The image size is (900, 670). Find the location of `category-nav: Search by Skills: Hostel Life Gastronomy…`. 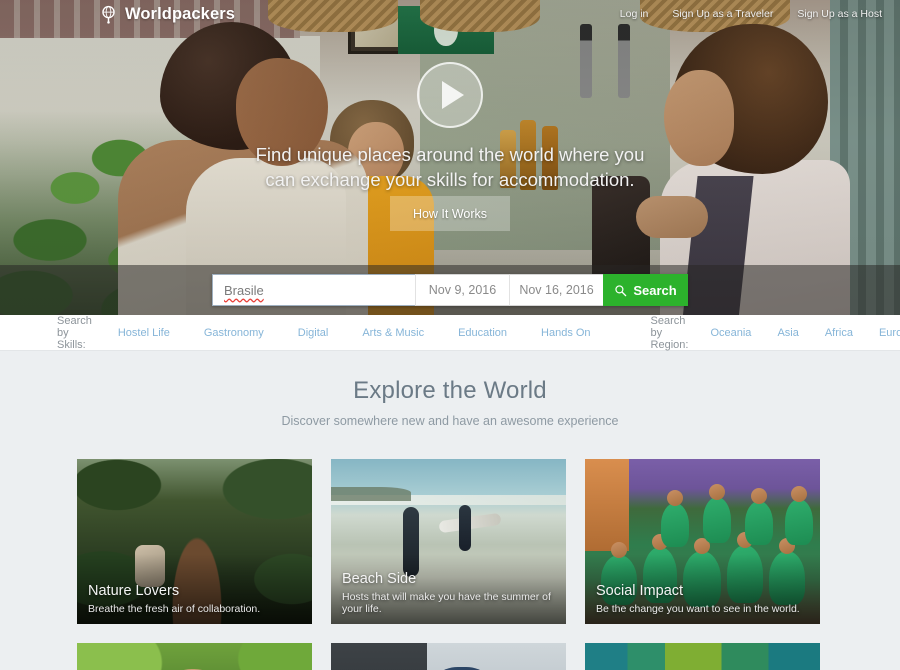

category-nav: Search by Skills: Hostel Life Gastronomy… is located at coordinates (450, 333).